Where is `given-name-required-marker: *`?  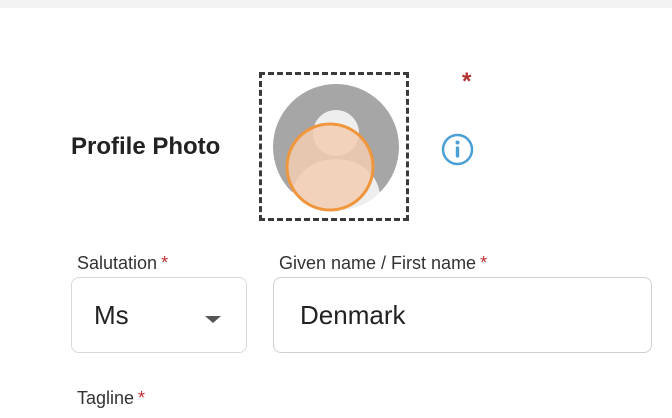
given-name-required-marker: * is located at coordinates (484, 263).